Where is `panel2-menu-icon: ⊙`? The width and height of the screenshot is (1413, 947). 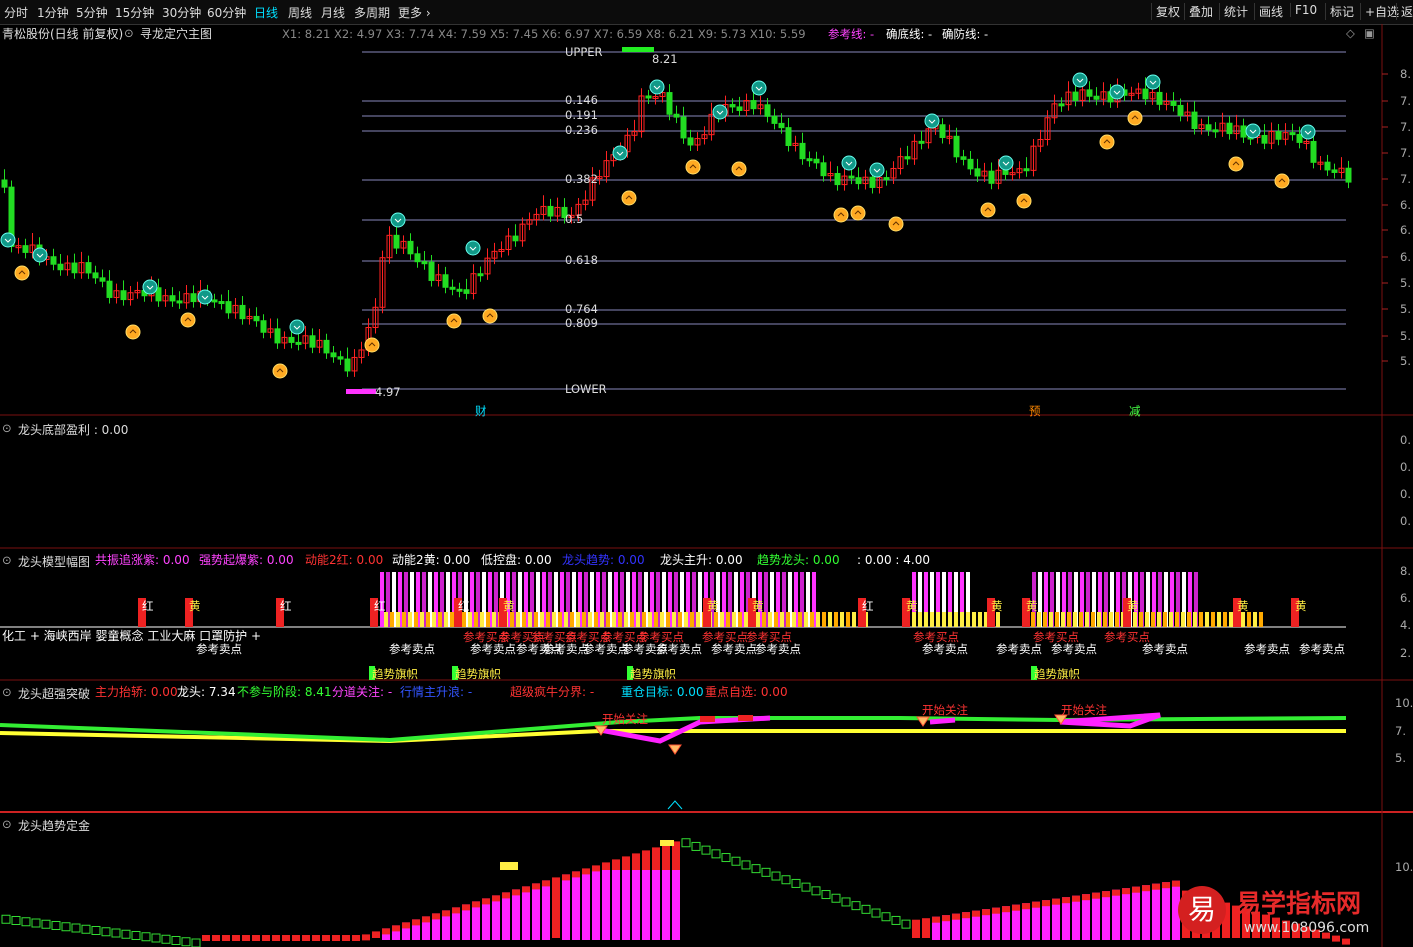
panel2-menu-icon: ⊙ is located at coordinates (7, 428).